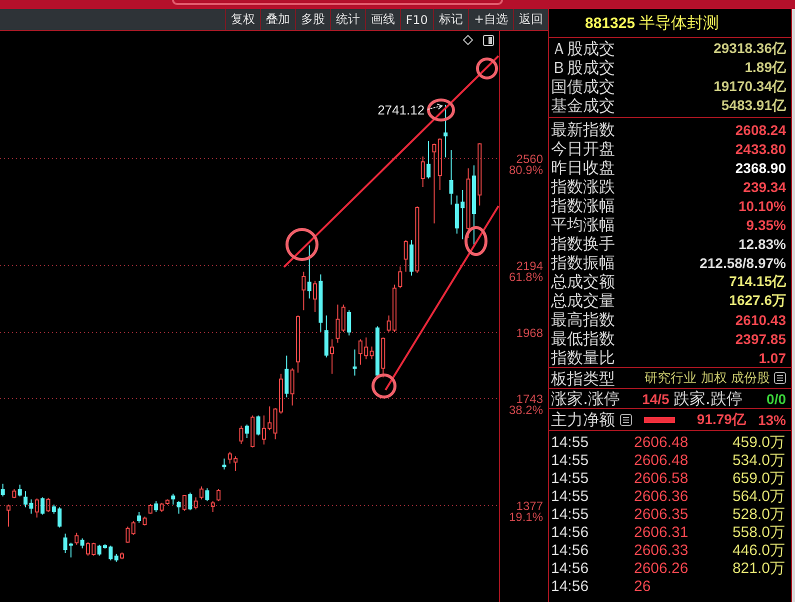  What do you see at coordinates (760, 320) in the screenshot?
I see `stat-value: 2610.43` at bounding box center [760, 320].